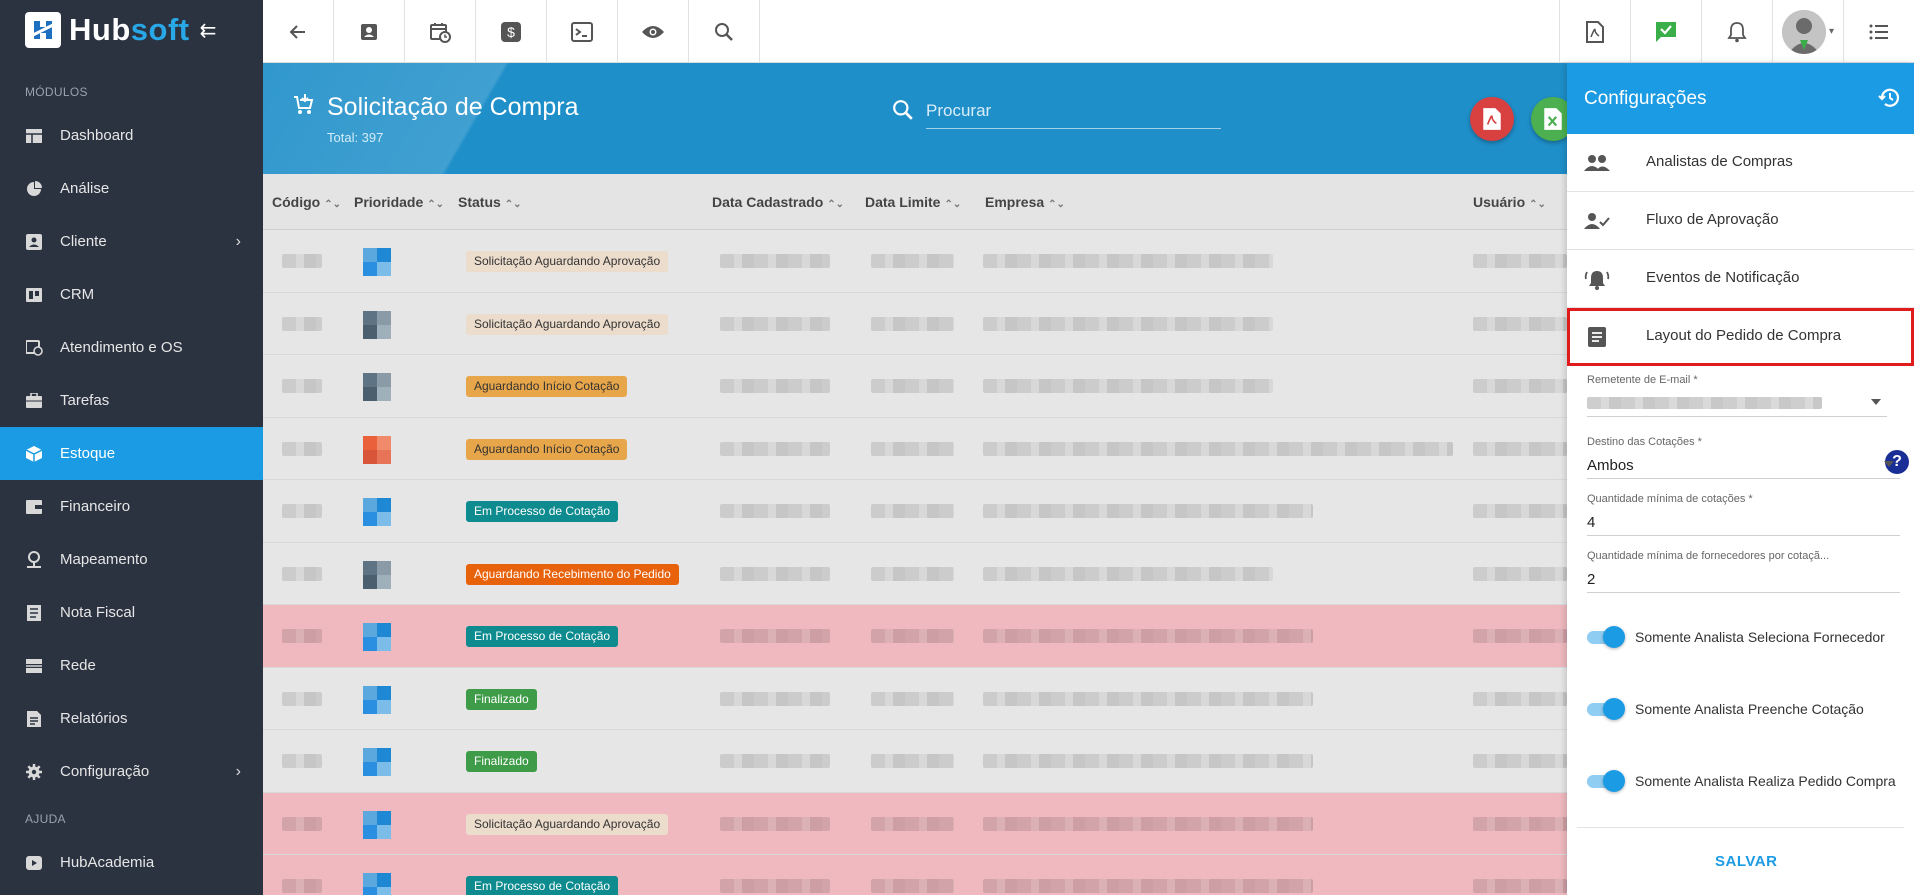  I want to click on notifications-button, so click(1736, 31).